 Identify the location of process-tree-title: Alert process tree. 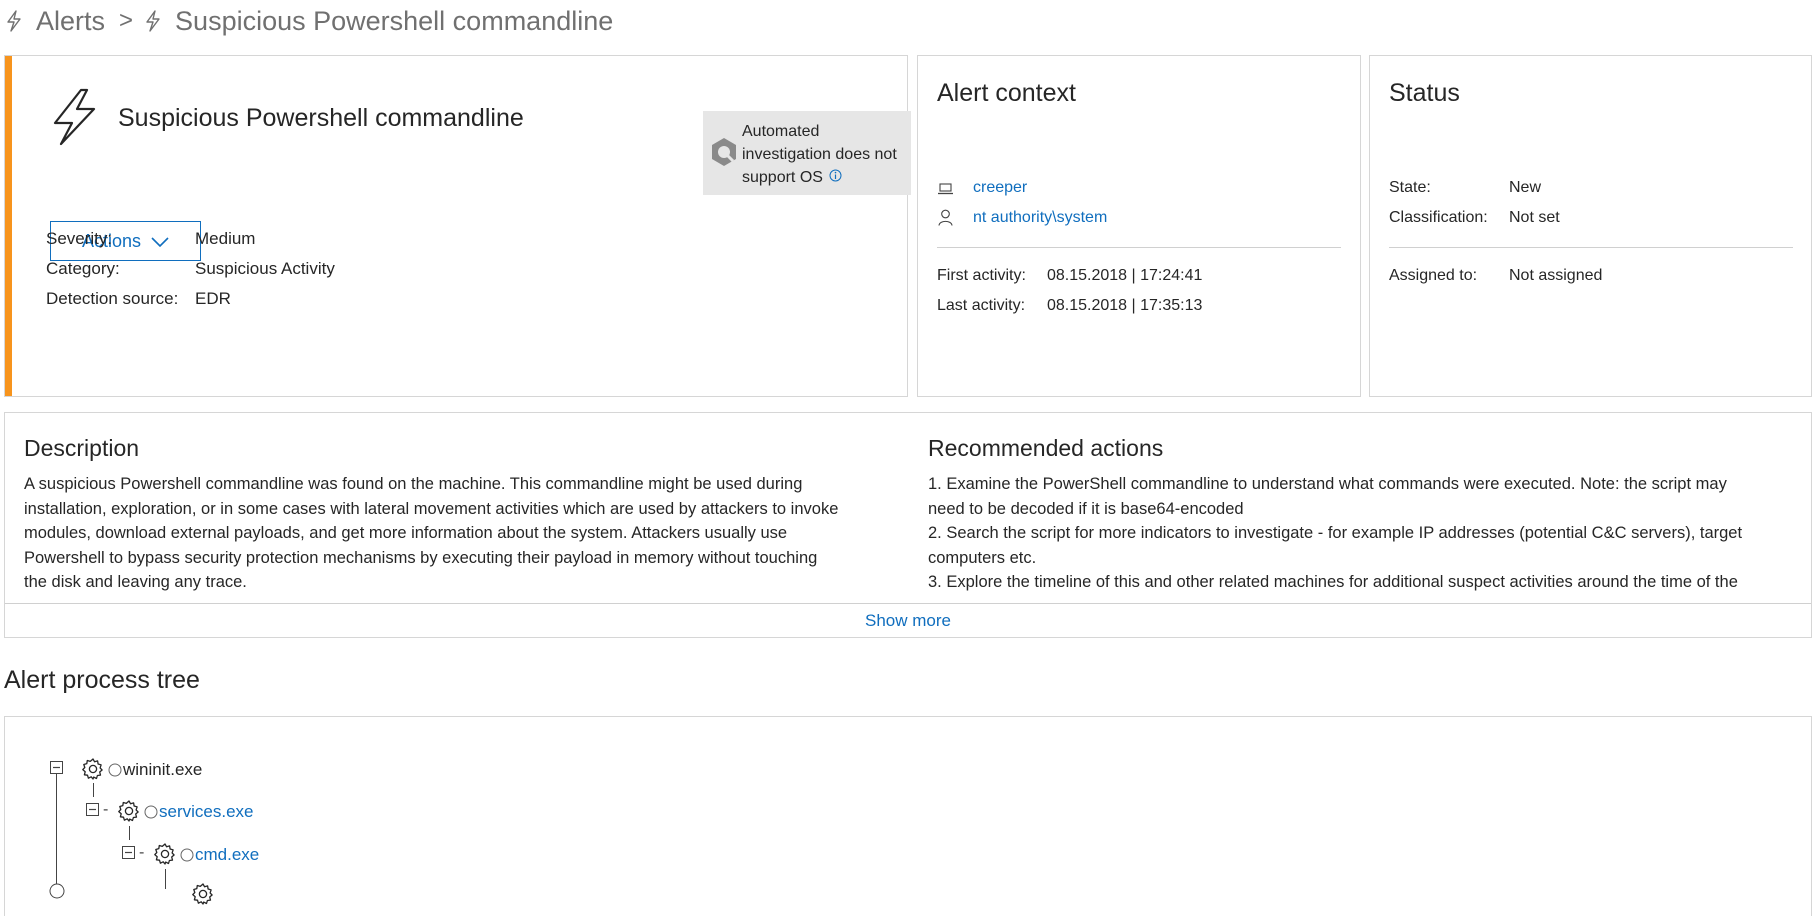
(102, 680).